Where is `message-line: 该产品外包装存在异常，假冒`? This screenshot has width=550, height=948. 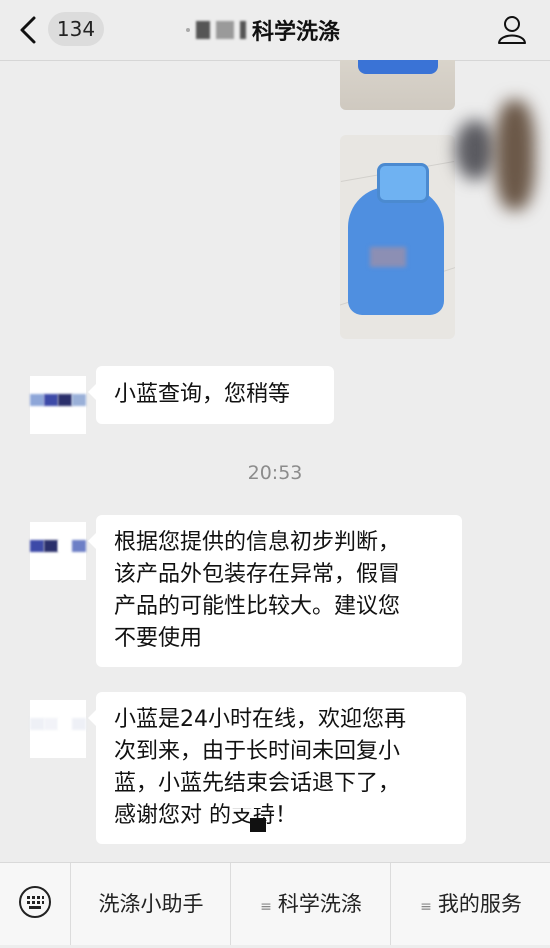 message-line: 该产品外包装存在异常，假冒 is located at coordinates (257, 574).